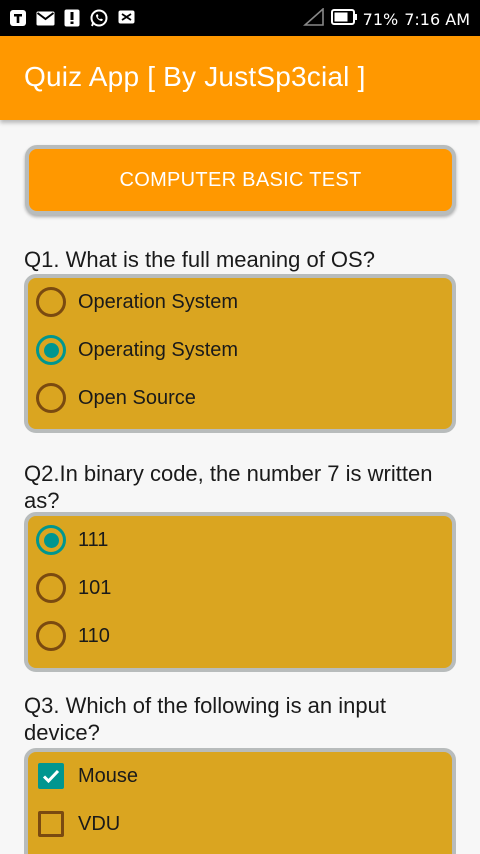  Describe the element at coordinates (313, 19) in the screenshot. I see `signal-icon` at that location.